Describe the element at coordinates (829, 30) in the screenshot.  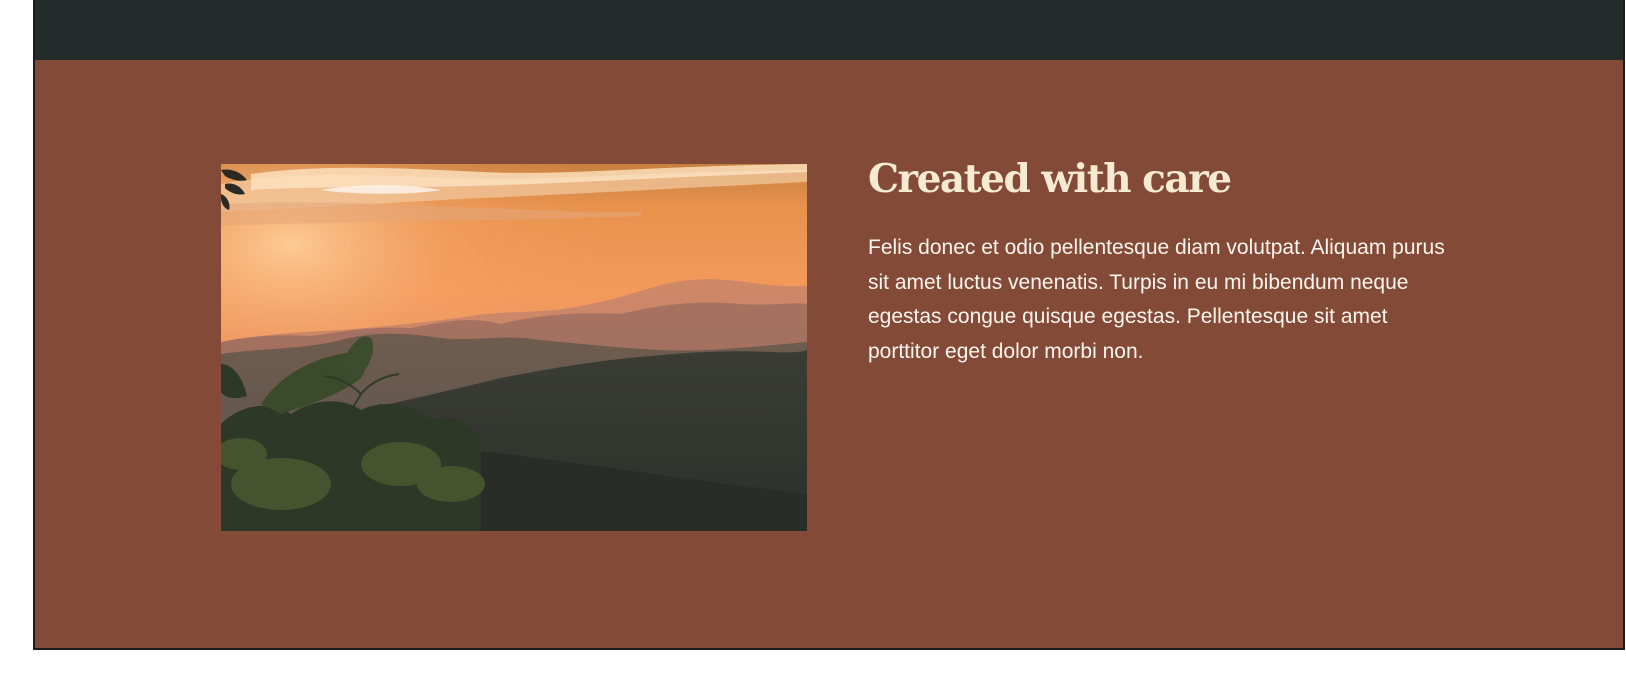
I see `top-header-bar` at that location.